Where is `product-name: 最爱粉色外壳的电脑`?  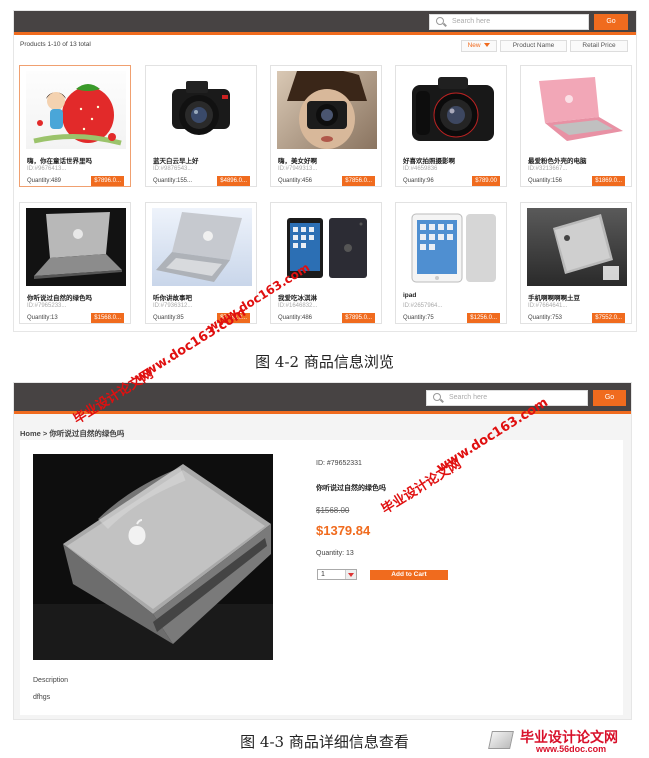
product-name: 最爱粉色外壳的电脑 is located at coordinates (557, 160).